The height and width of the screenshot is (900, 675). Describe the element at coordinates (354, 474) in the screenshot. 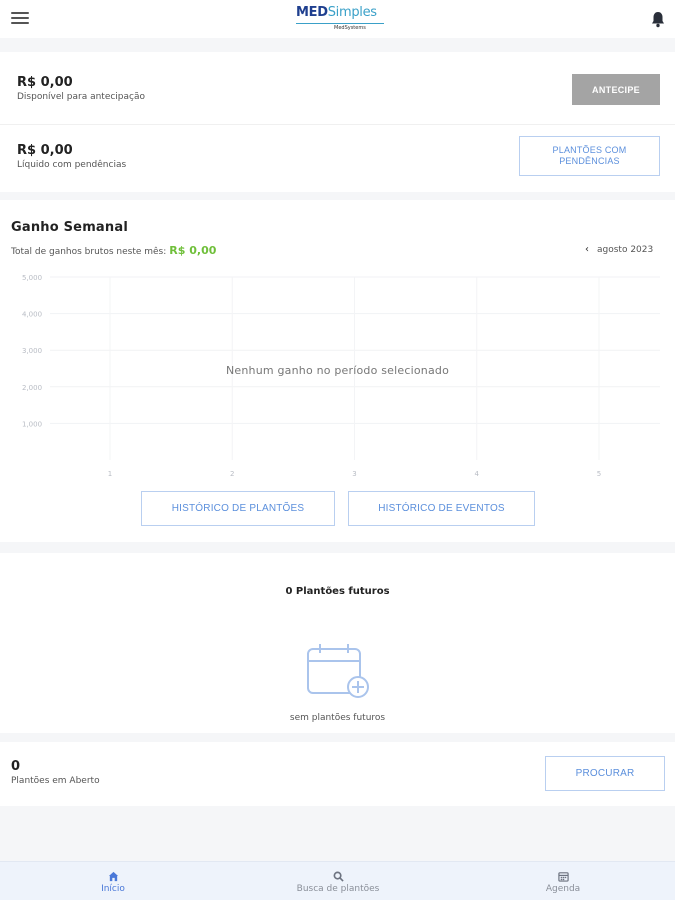

I see `x-tick-label: 3` at that location.